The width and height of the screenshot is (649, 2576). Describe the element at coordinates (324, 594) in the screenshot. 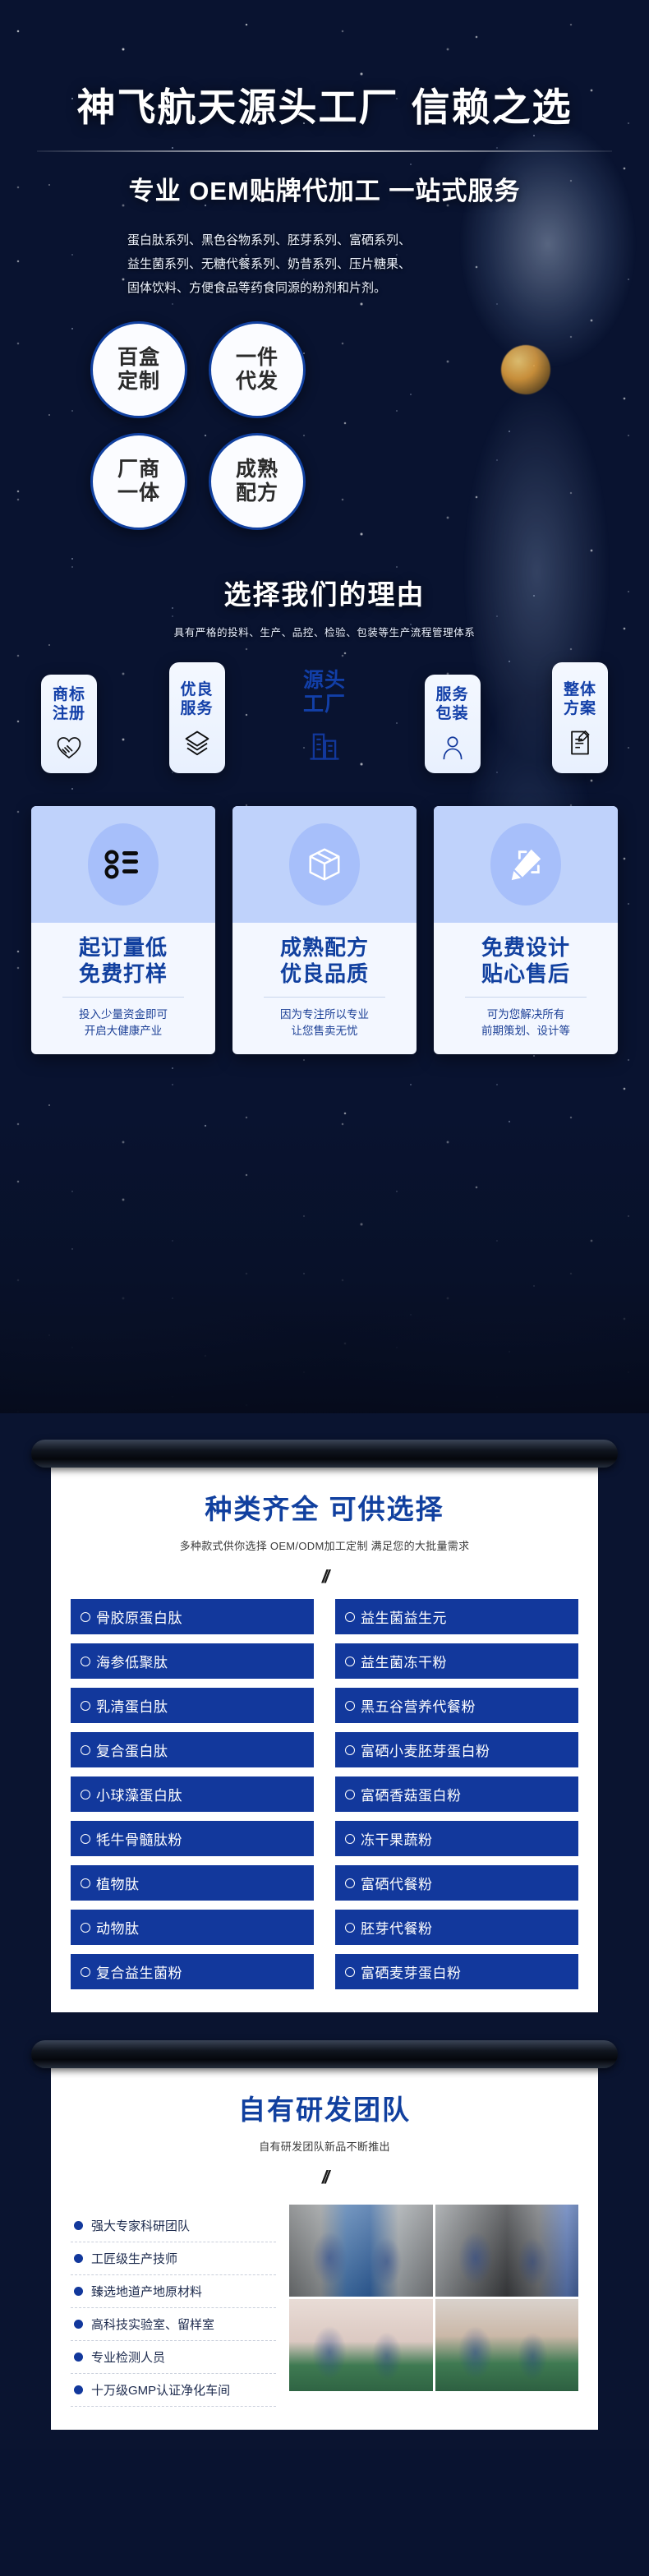

I see `reason-heading: 选择我们的理由` at that location.